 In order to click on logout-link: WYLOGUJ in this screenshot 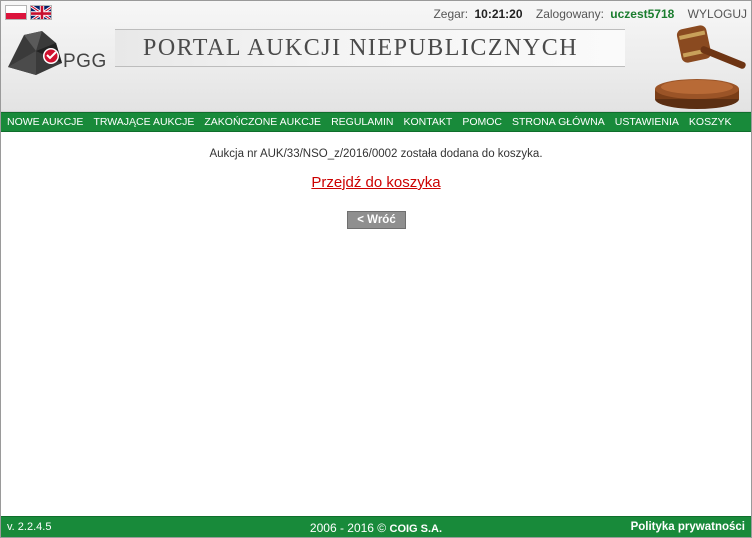, I will do `click(717, 14)`.